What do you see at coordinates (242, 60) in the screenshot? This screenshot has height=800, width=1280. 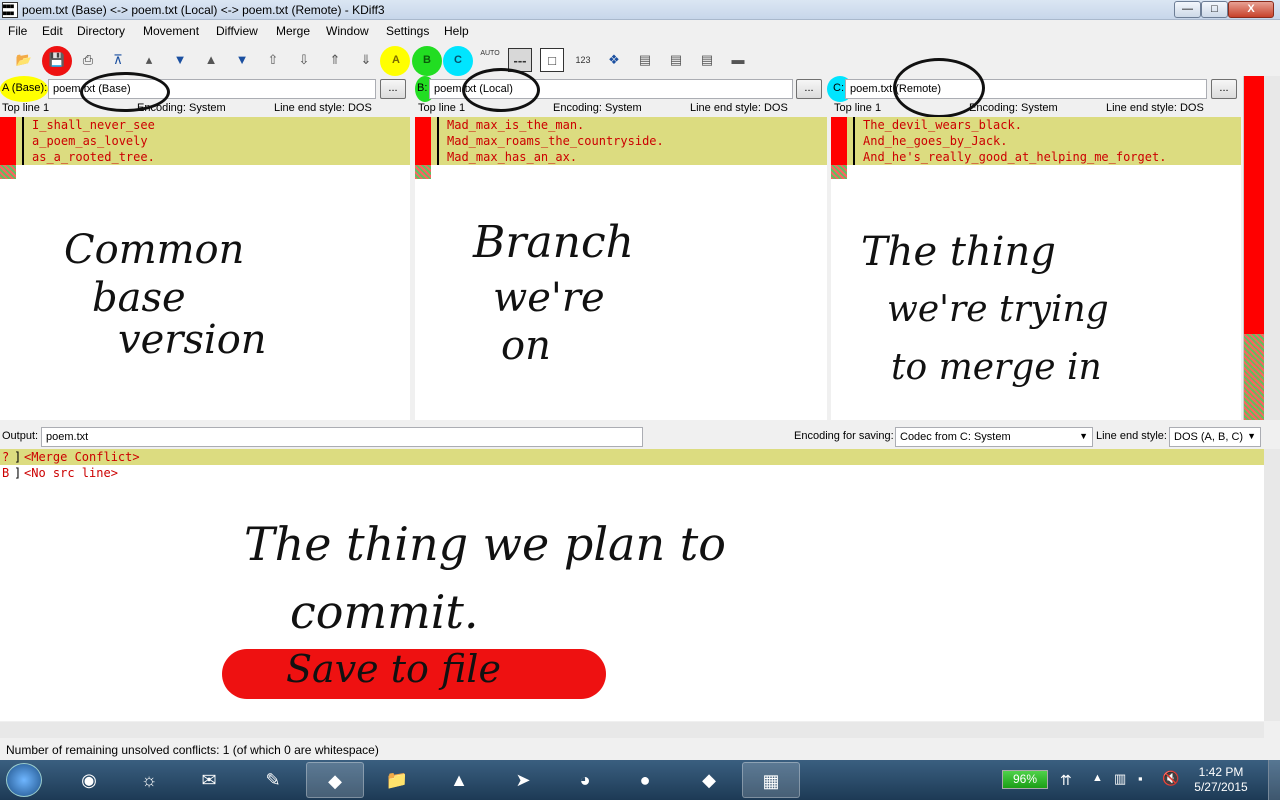 I see `go-down-icon: ▼` at bounding box center [242, 60].